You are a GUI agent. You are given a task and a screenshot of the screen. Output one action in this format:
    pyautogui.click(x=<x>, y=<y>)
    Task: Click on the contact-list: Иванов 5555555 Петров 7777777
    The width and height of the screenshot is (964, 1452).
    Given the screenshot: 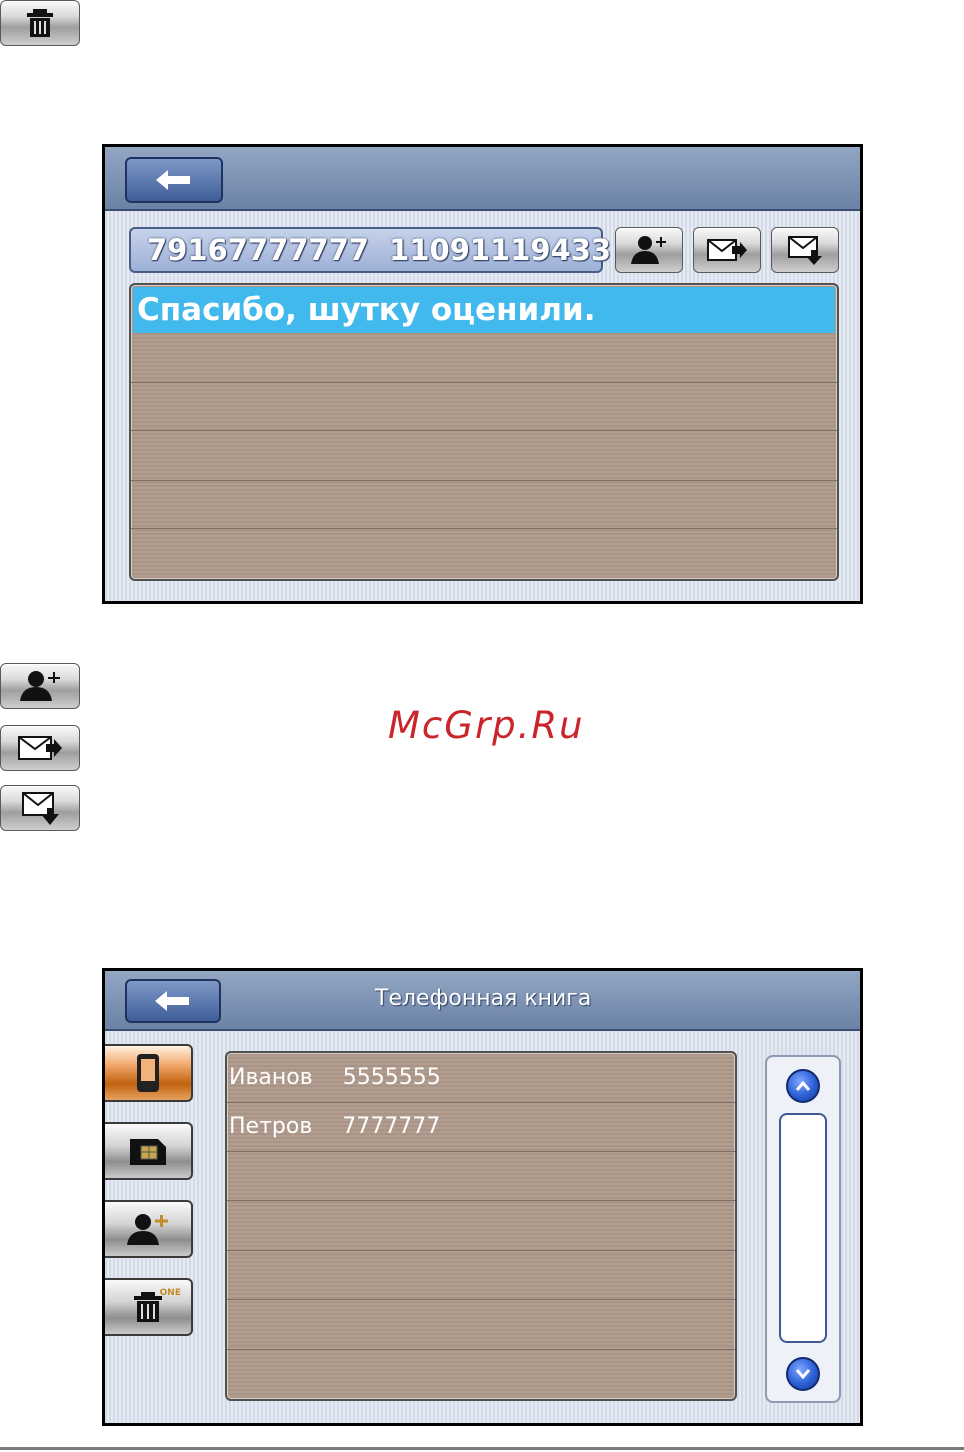 What is the action you would take?
    pyautogui.click(x=481, y=1226)
    